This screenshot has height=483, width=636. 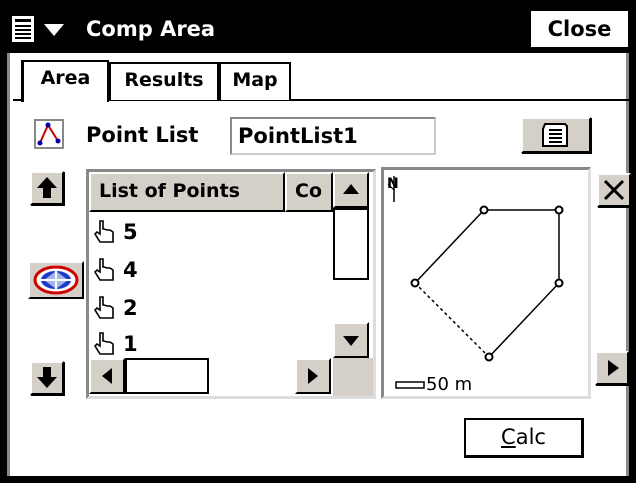 What do you see at coordinates (130, 308) in the screenshot?
I see `point-name: 2` at bounding box center [130, 308].